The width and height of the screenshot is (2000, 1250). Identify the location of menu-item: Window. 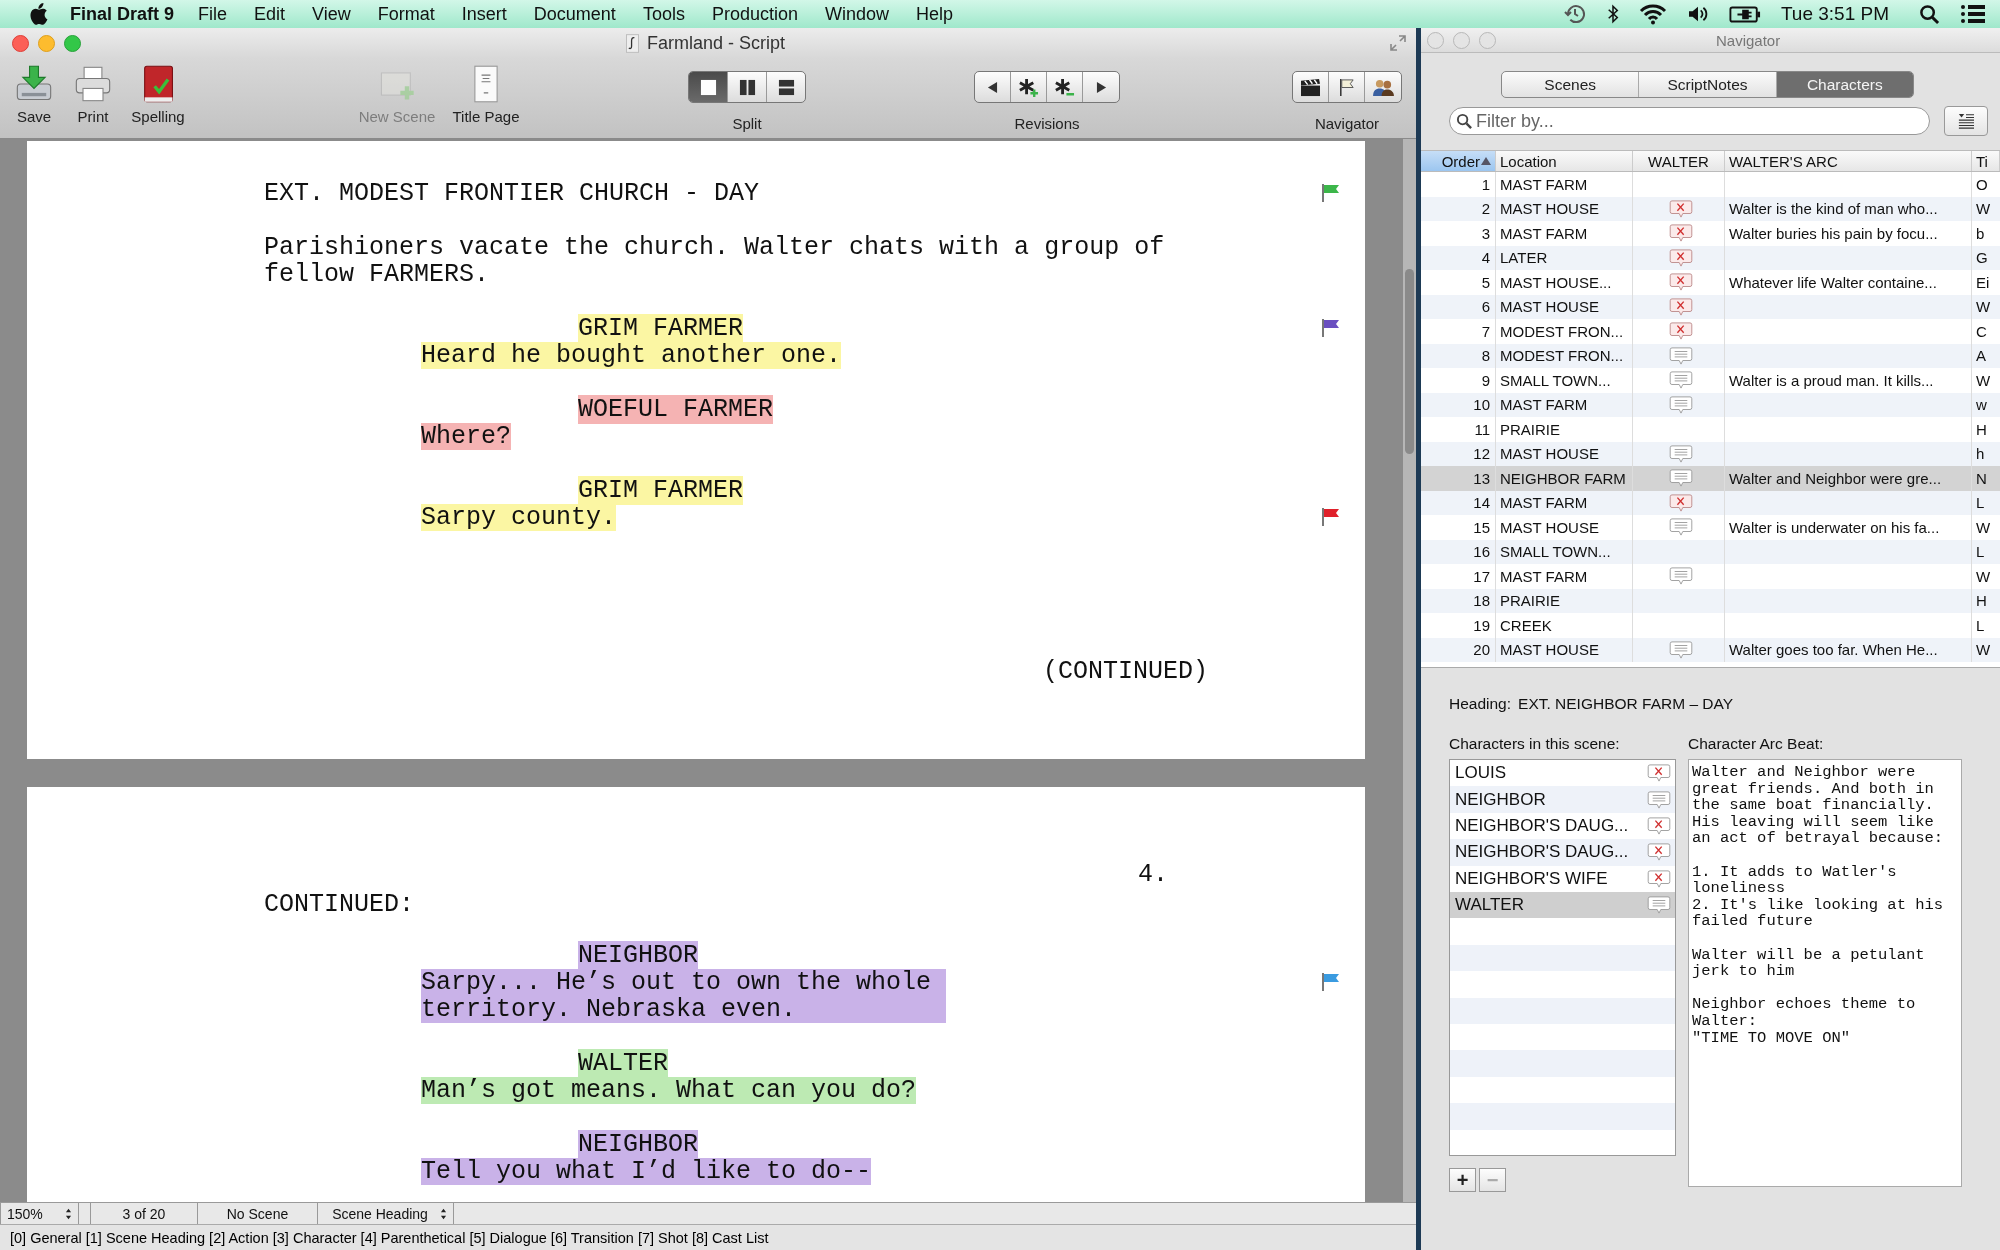
(856, 14).